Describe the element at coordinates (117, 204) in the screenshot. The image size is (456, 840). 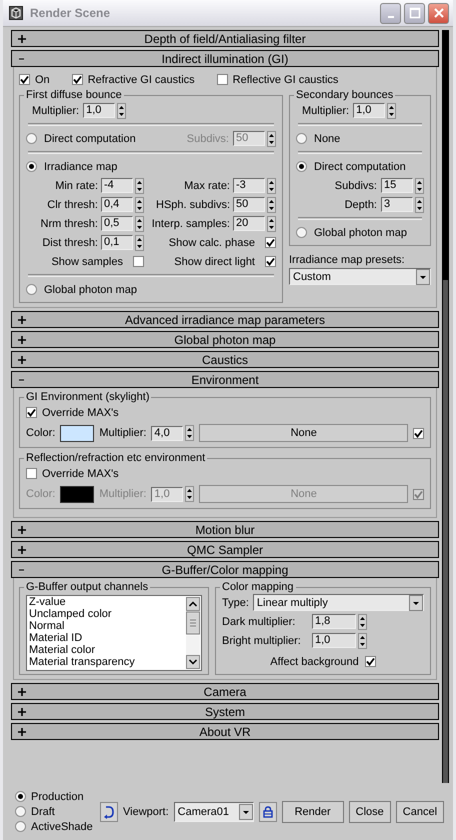
I see `number-field: 0,4` at that location.